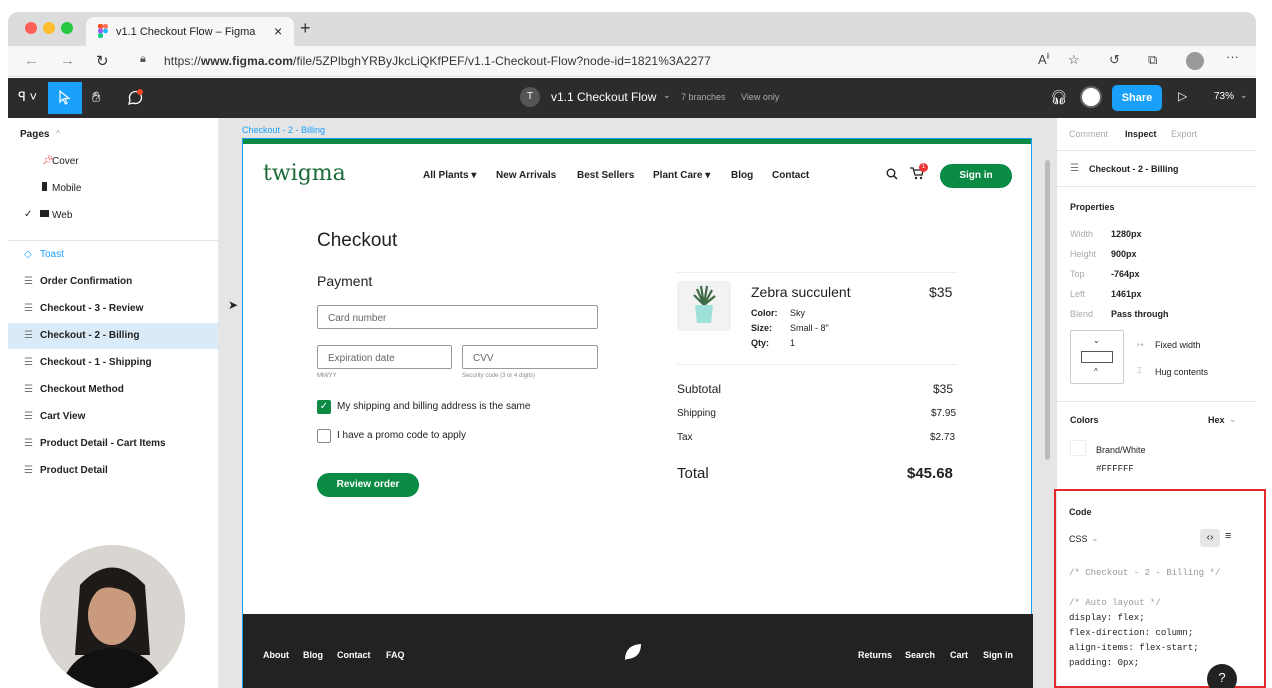  What do you see at coordinates (135, 100) in the screenshot?
I see `comment-tool-icon` at bounding box center [135, 100].